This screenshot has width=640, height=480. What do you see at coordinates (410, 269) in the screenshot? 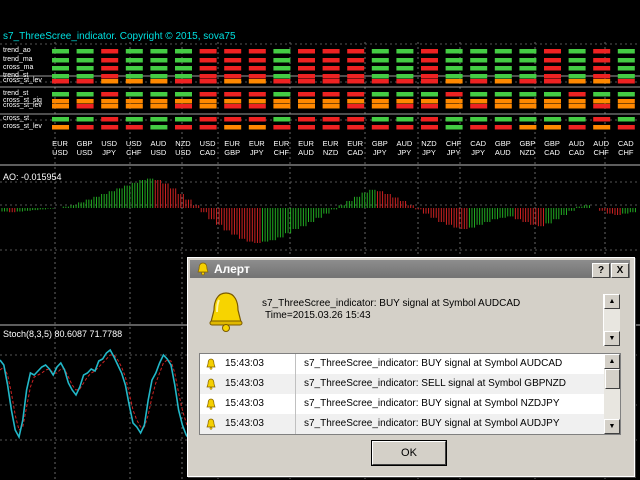
I see `dialog-titlebar: Алерт ? X` at bounding box center [410, 269].